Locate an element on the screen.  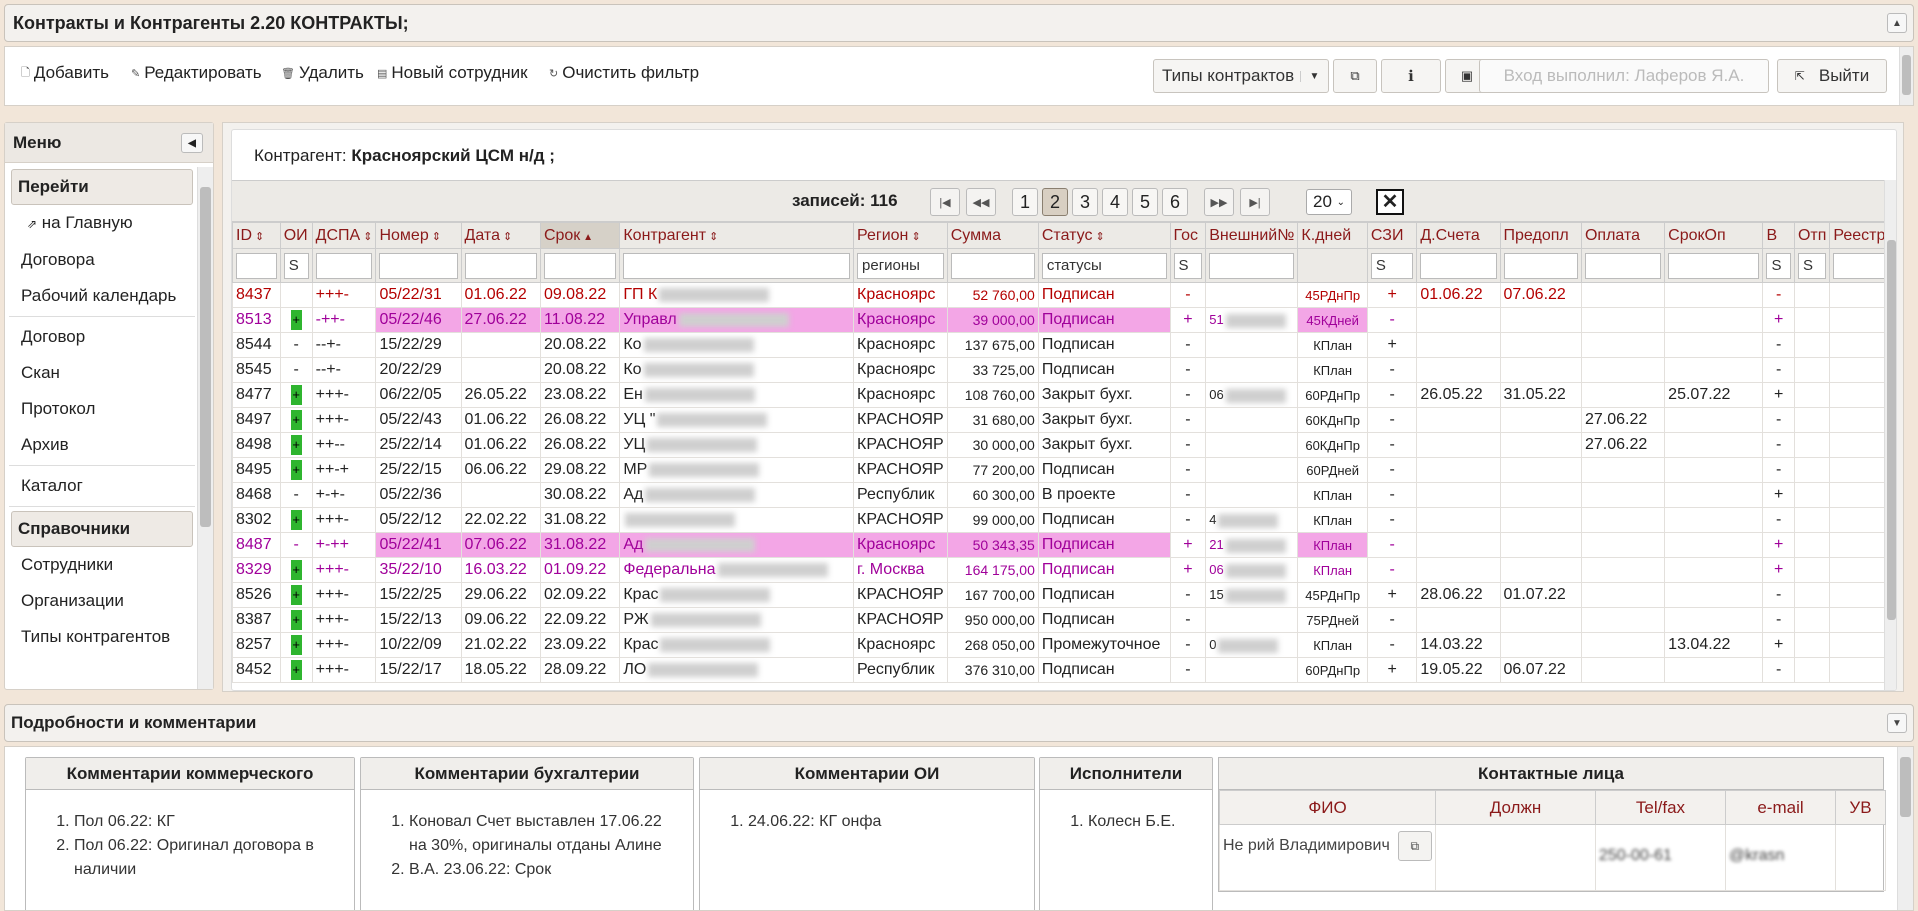
col-header: Сумма is located at coordinates (992, 235).